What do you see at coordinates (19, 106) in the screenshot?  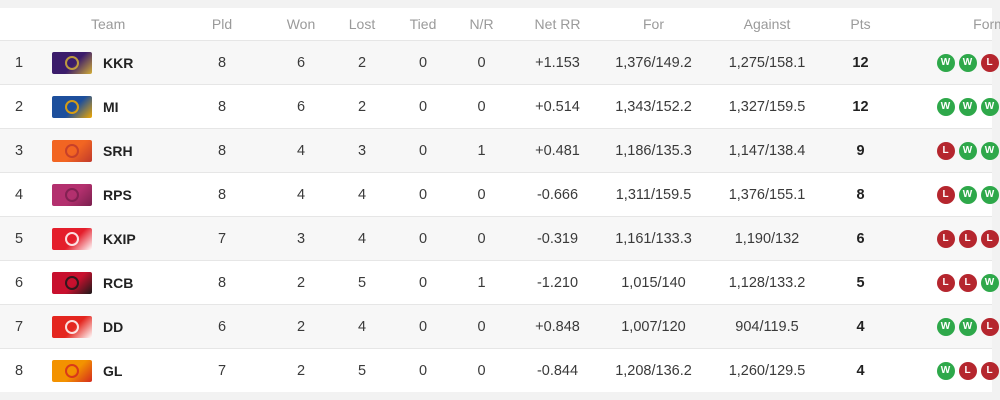 I see `position-cell: 2` at bounding box center [19, 106].